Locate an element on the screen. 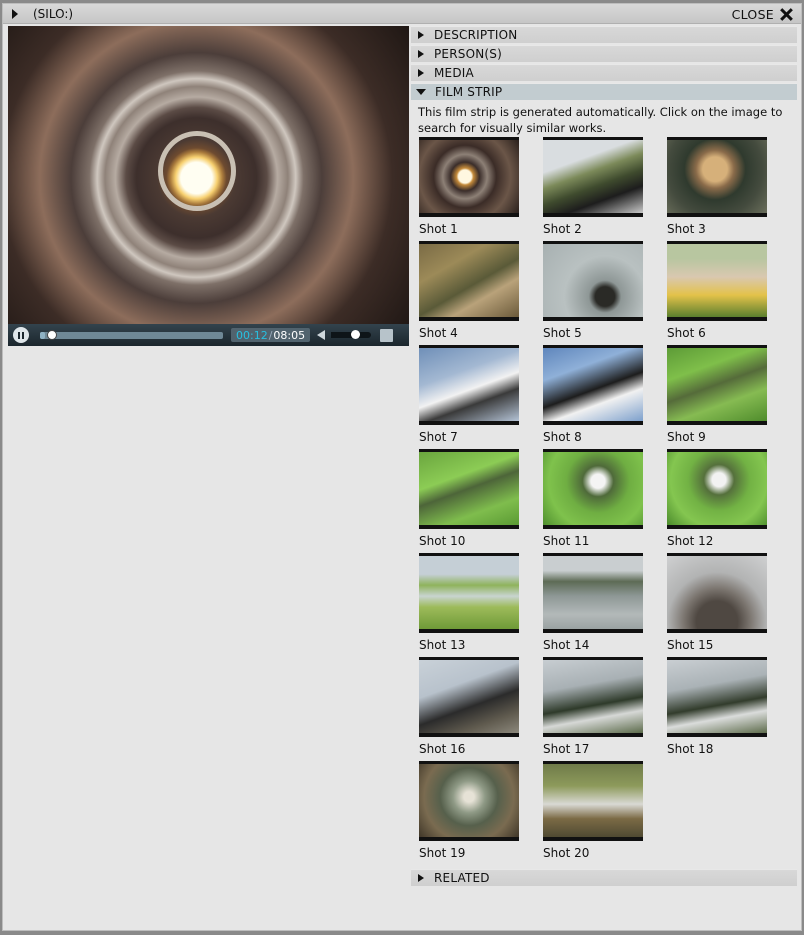 The image size is (804, 935). shot-label: Shot 4 is located at coordinates (438, 333).